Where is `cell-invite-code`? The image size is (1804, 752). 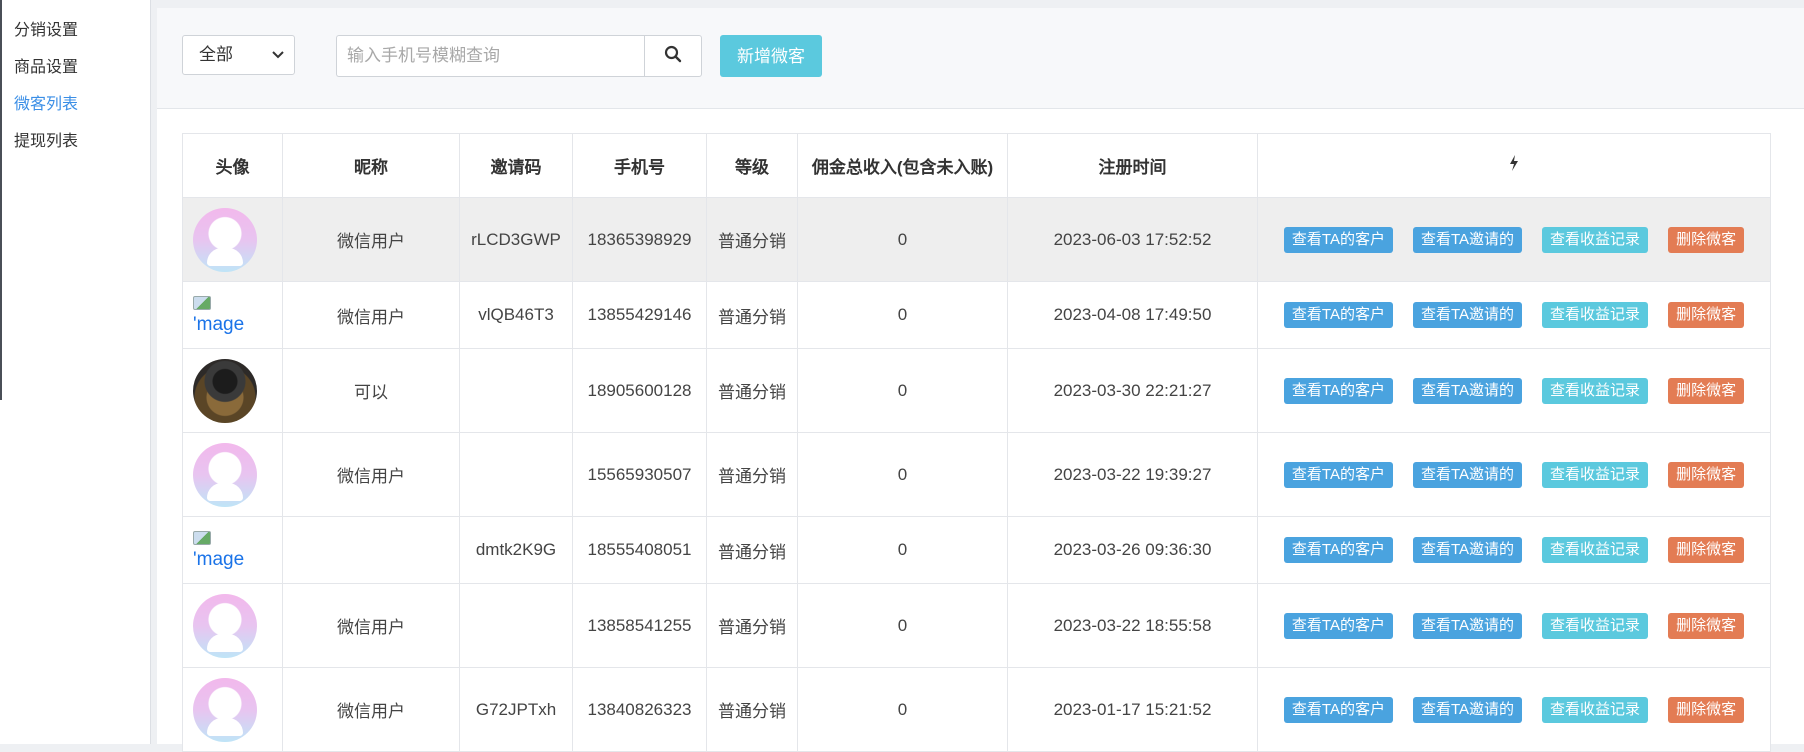 cell-invite-code is located at coordinates (516, 390).